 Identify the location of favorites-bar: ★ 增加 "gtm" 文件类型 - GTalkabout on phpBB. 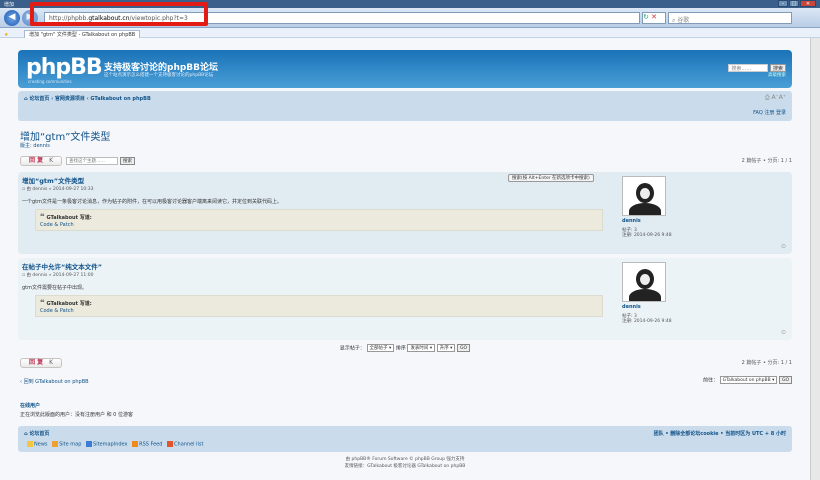
(410, 33).